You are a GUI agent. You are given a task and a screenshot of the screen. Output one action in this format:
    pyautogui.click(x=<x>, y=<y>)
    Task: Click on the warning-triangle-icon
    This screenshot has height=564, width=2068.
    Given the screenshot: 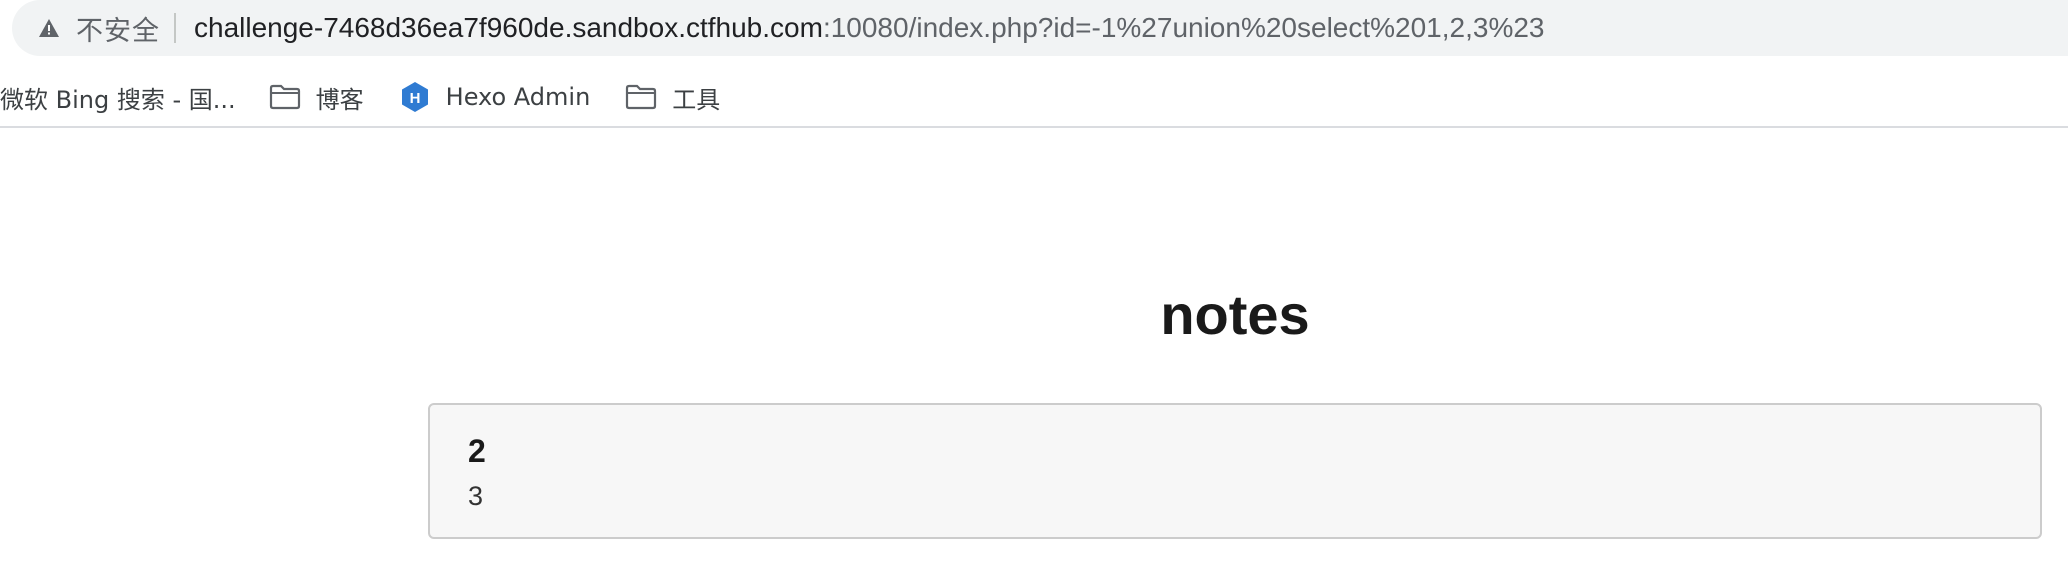 What is the action you would take?
    pyautogui.click(x=49, y=28)
    